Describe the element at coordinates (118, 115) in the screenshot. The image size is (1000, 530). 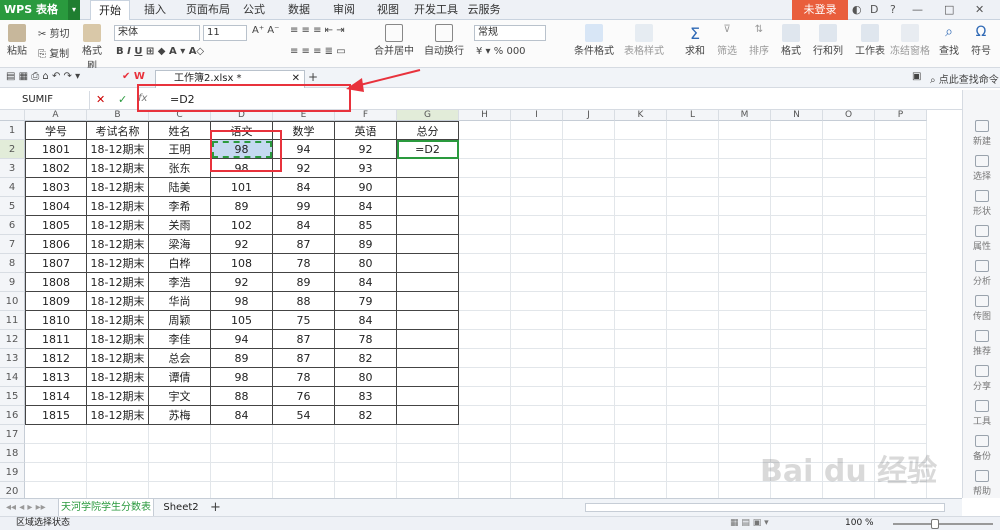
I see `column-header: B` at that location.